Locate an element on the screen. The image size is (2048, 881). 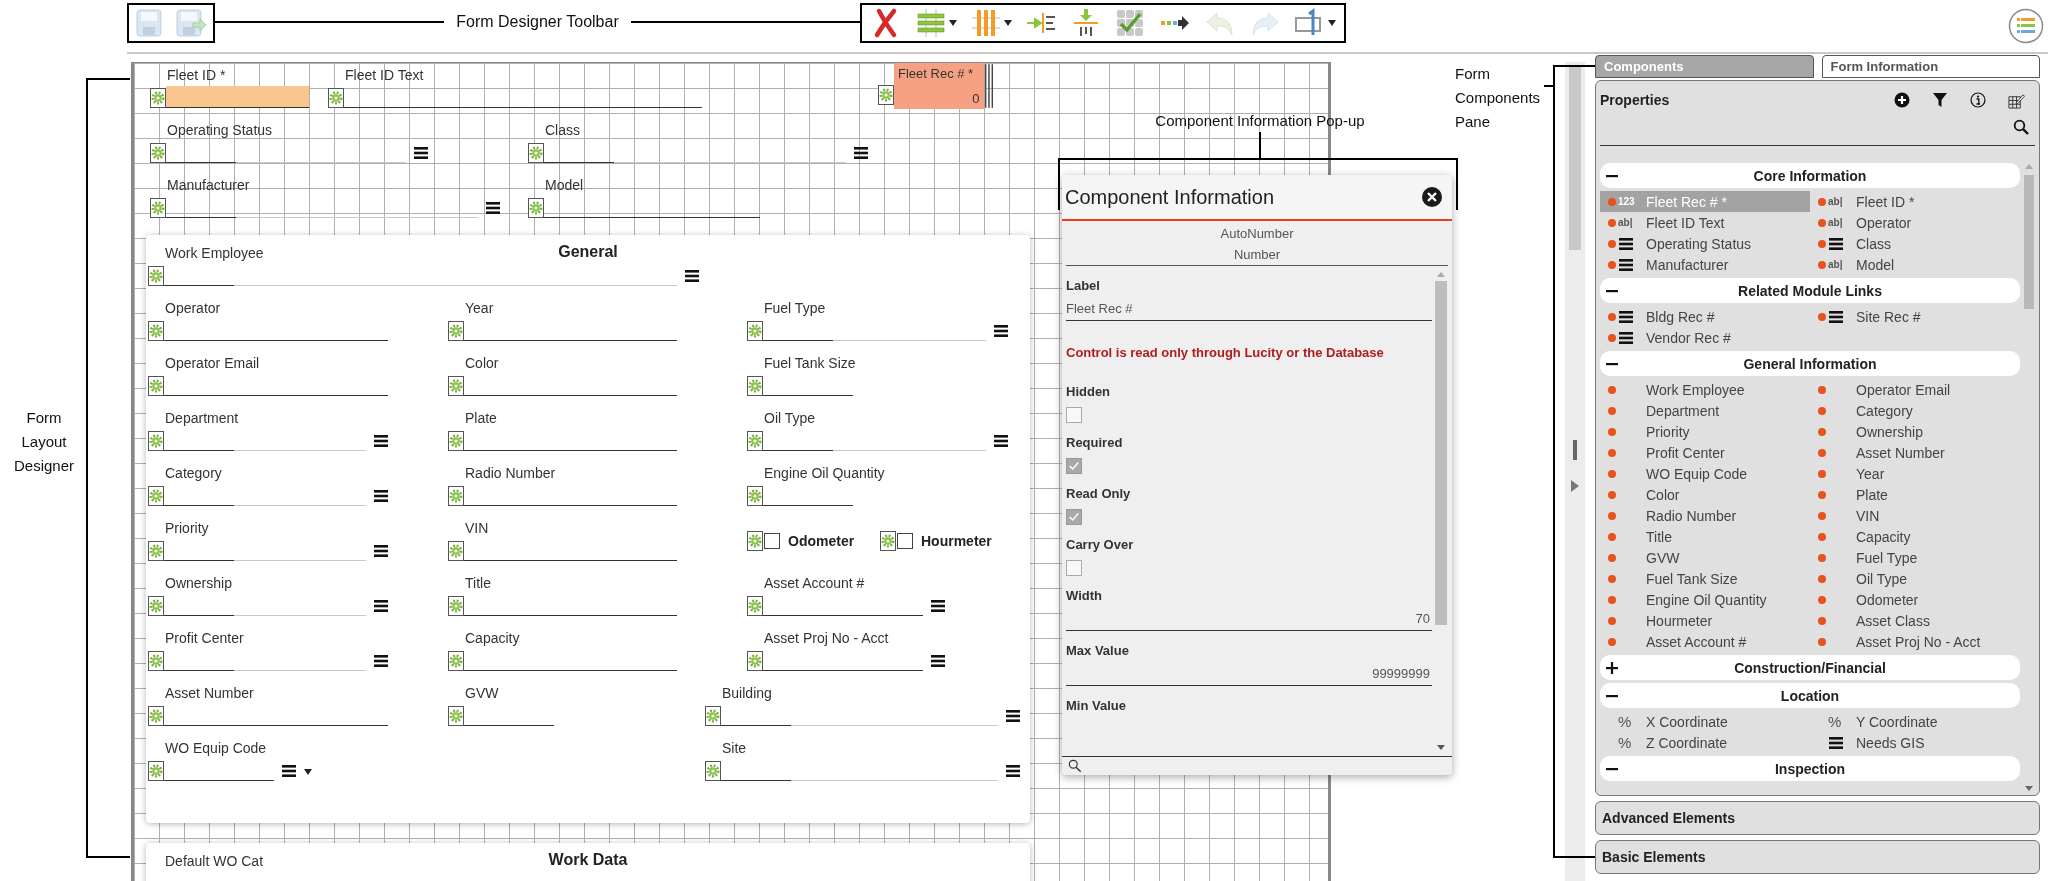
close-icon is located at coordinates (1432, 197).